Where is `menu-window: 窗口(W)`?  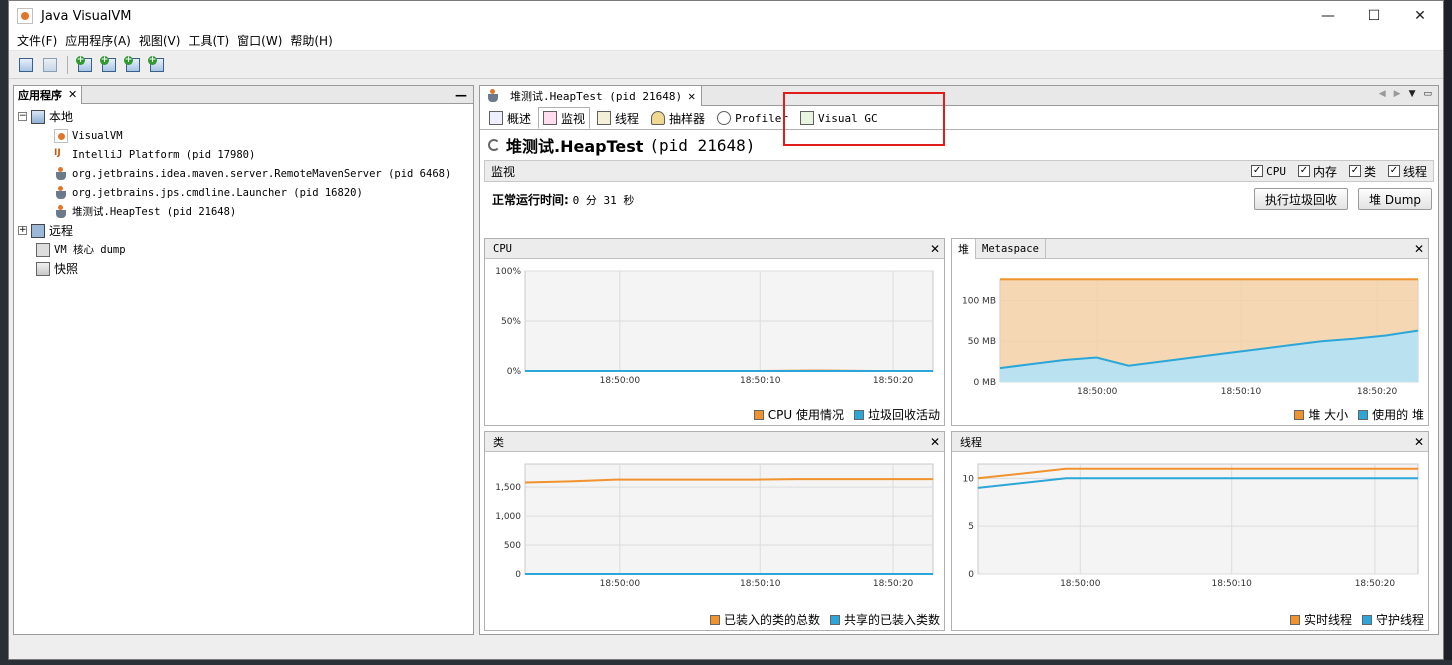
menu-window: 窗口(W) is located at coordinates (259, 40).